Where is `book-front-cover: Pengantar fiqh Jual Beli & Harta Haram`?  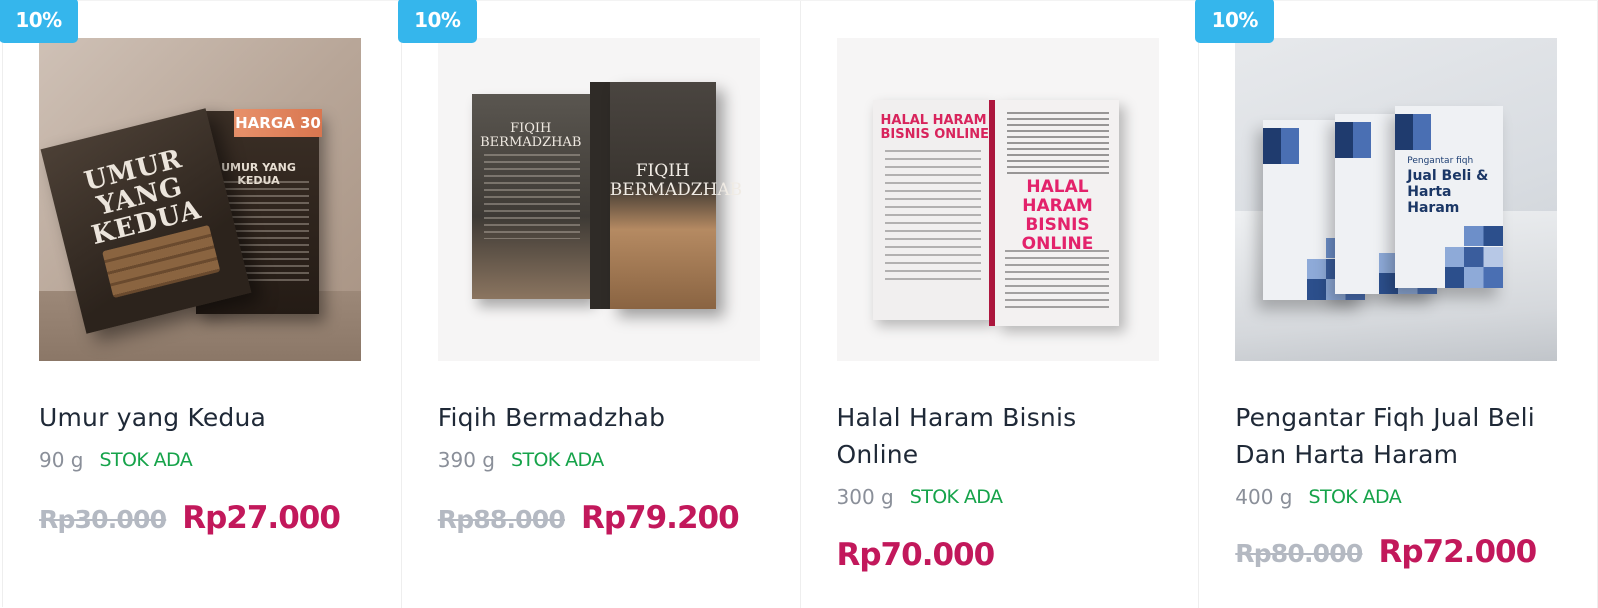 book-front-cover: Pengantar fiqh Jual Beli & Harta Haram is located at coordinates (1449, 197).